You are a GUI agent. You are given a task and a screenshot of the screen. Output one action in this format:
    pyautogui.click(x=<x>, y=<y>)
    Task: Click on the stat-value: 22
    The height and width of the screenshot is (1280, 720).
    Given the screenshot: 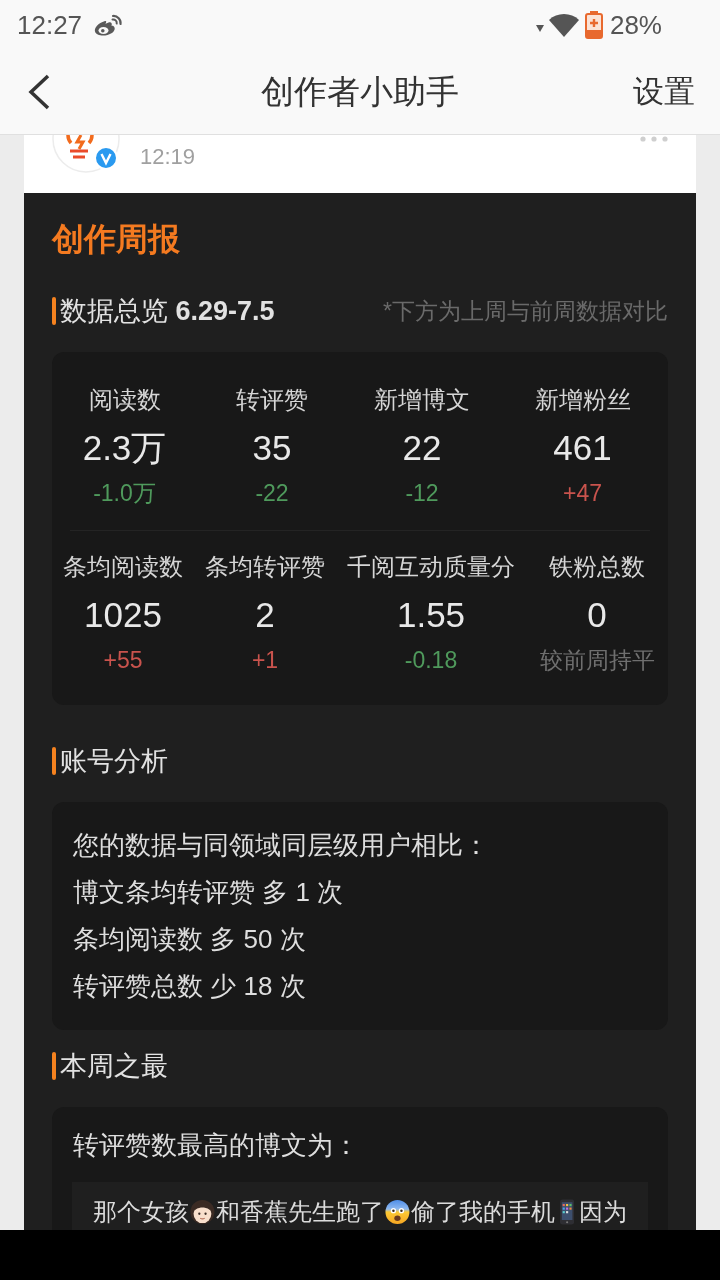 What is the action you would take?
    pyautogui.click(x=422, y=448)
    